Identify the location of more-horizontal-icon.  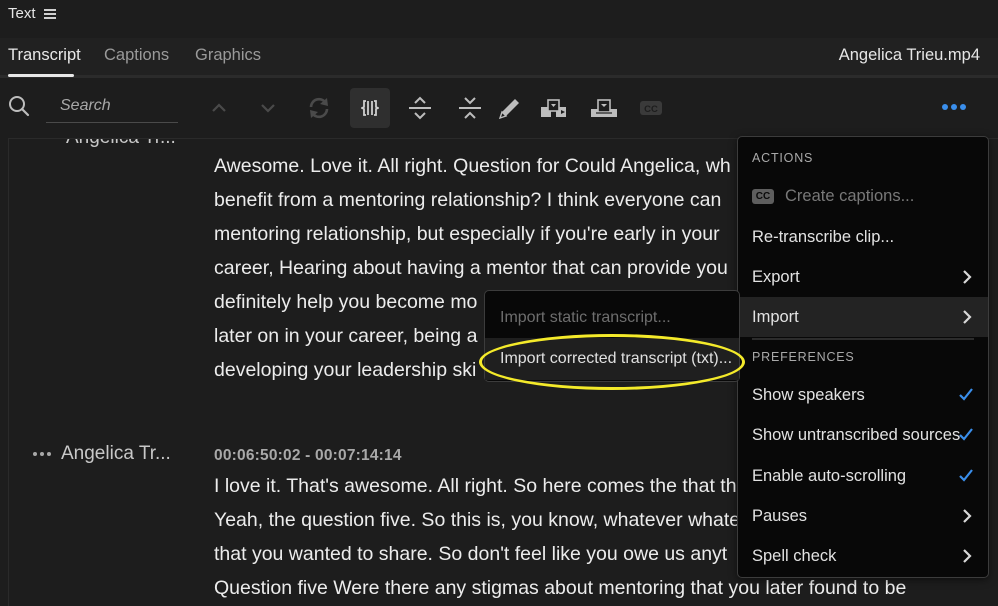
(945, 107).